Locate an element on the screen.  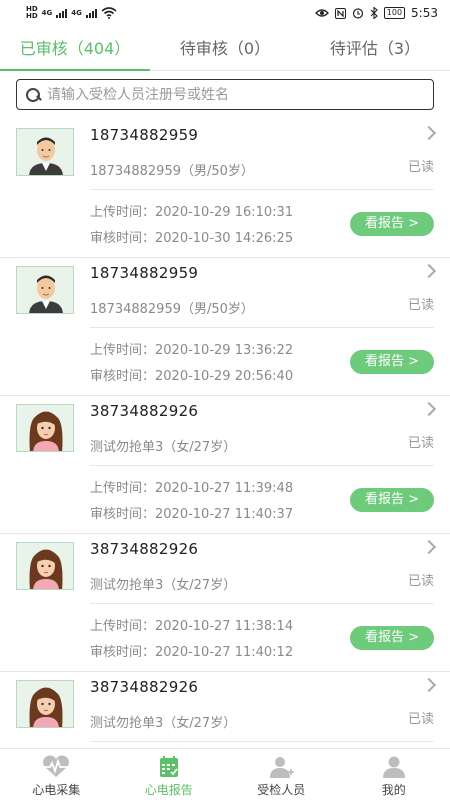
upload-time-row: 上传时间：2020-10-29 13:36:22 is located at coordinates (191, 351).